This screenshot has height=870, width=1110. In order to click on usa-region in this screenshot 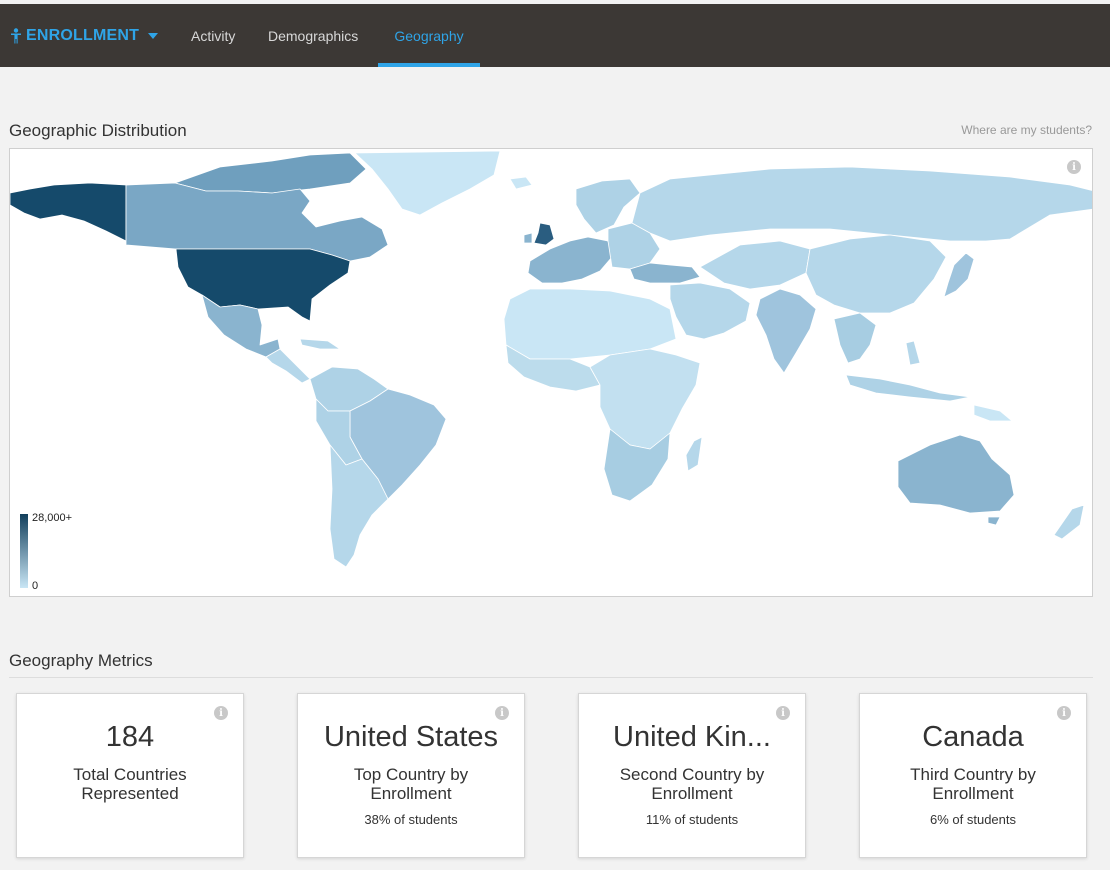, I will do `click(263, 285)`.